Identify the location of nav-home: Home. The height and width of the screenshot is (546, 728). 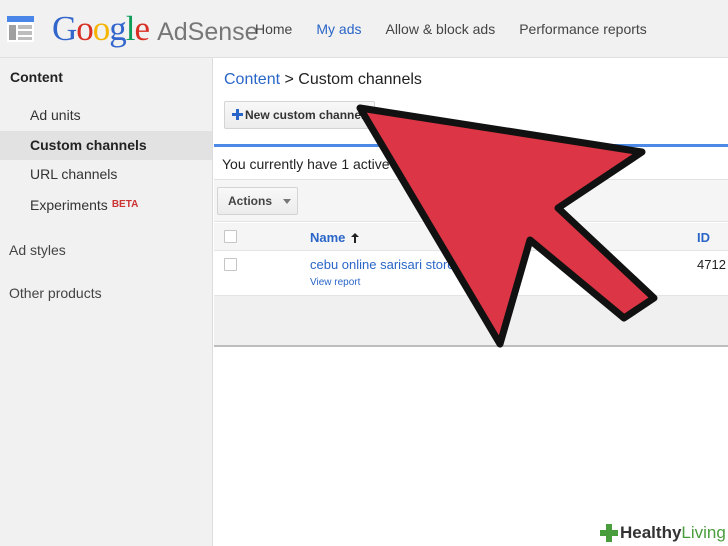
(273, 29).